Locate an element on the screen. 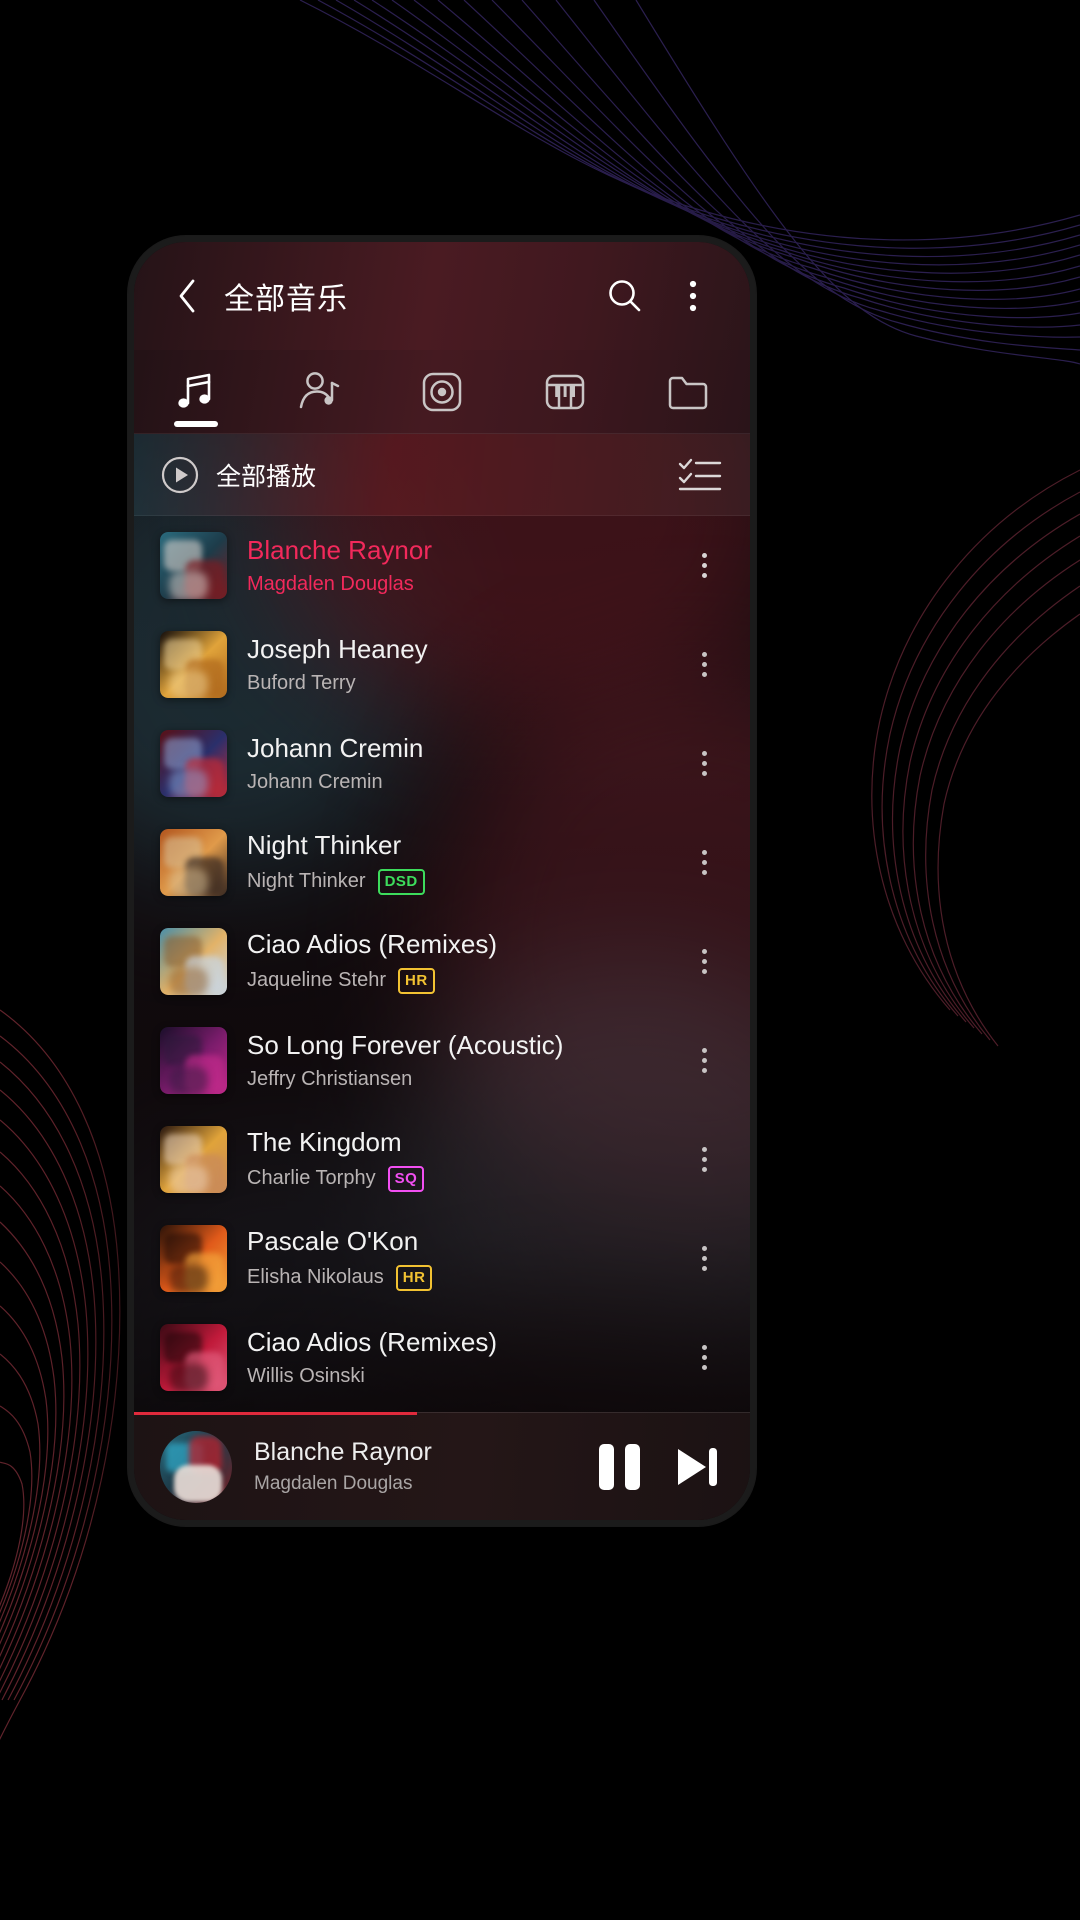 The width and height of the screenshot is (1080, 1920). tab-bar is located at coordinates (442, 392).